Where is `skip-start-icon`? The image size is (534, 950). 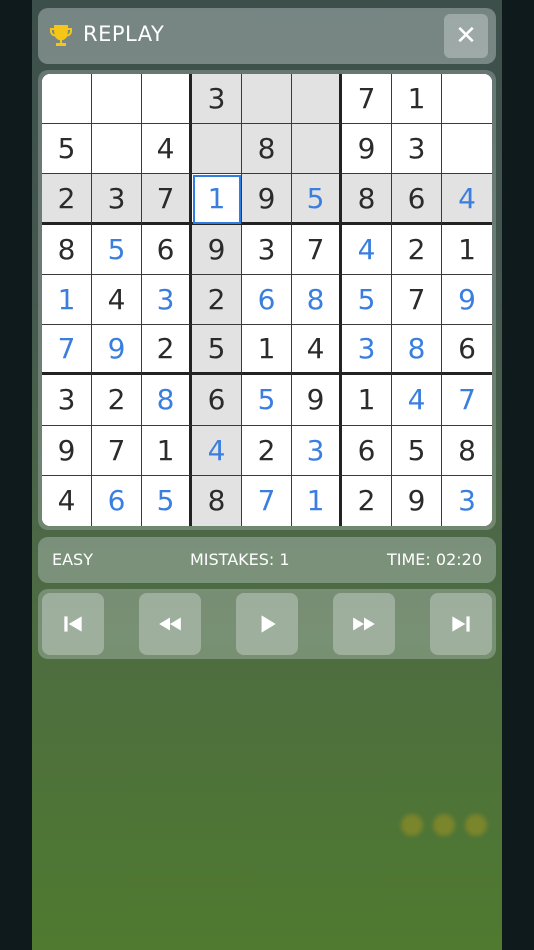 skip-start-icon is located at coordinates (73, 624).